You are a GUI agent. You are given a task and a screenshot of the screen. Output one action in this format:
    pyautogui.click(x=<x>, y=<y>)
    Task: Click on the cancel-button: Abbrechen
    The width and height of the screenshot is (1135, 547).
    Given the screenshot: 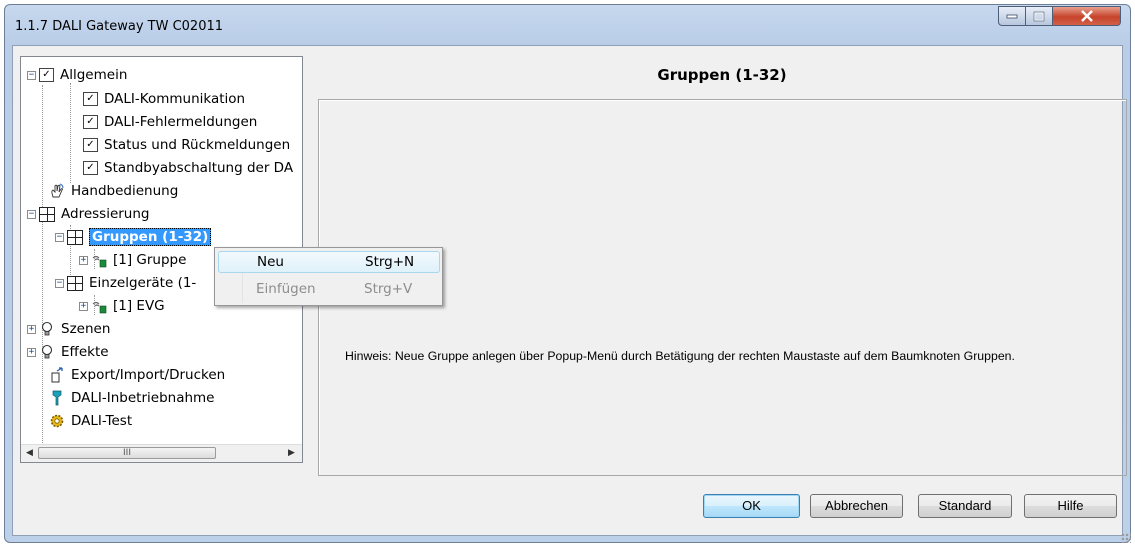 What is the action you would take?
    pyautogui.click(x=856, y=506)
    